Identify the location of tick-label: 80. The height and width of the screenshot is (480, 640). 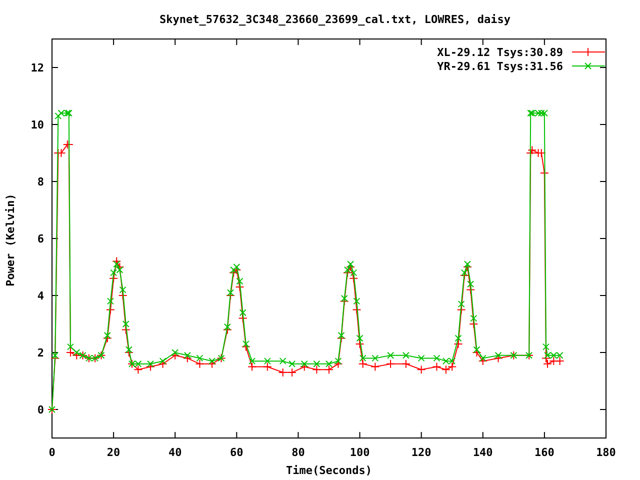
(298, 452).